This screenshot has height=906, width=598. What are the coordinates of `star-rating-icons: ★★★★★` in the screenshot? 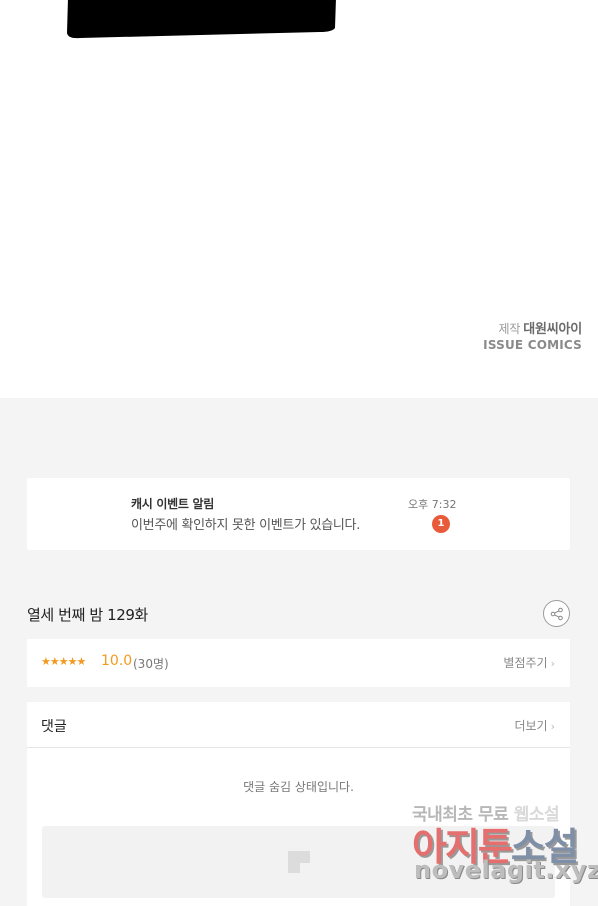 It's located at (63, 661).